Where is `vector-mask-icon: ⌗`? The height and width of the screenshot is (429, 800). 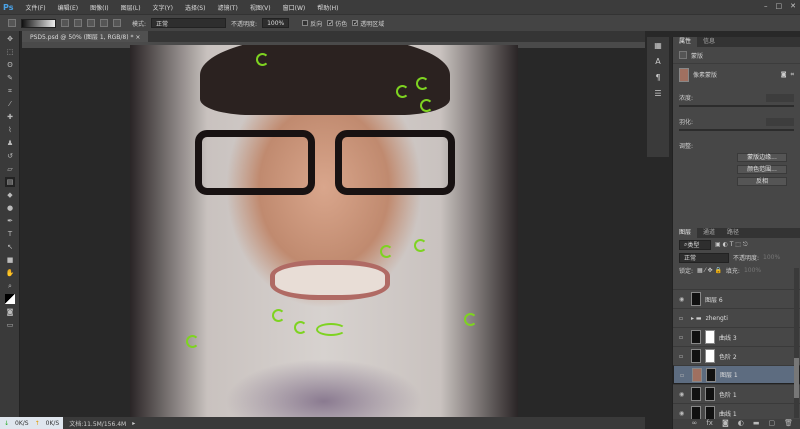
vector-mask-icon: ⌗ is located at coordinates (792, 75).